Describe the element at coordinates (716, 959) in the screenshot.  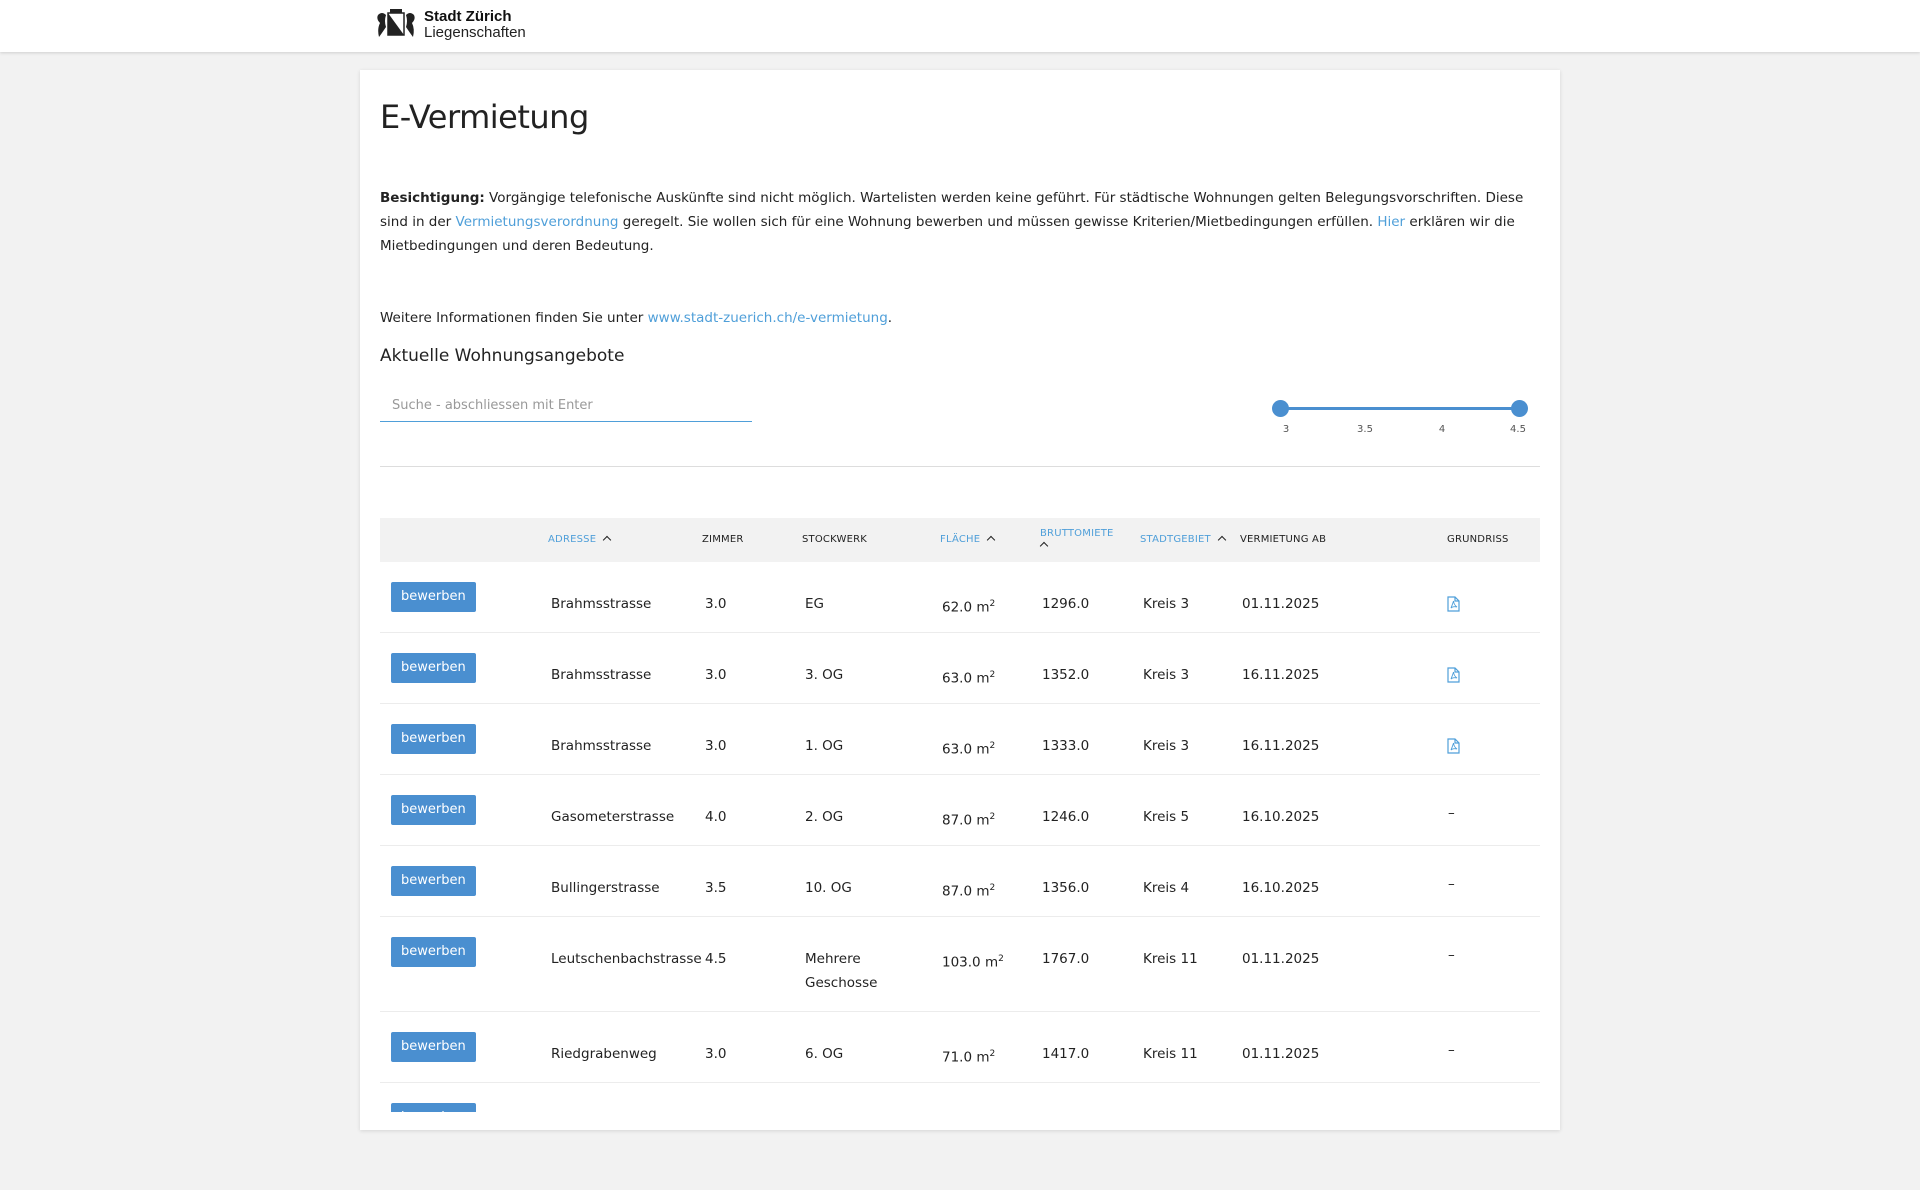
I see `cell-zimmer: 4.5` at that location.